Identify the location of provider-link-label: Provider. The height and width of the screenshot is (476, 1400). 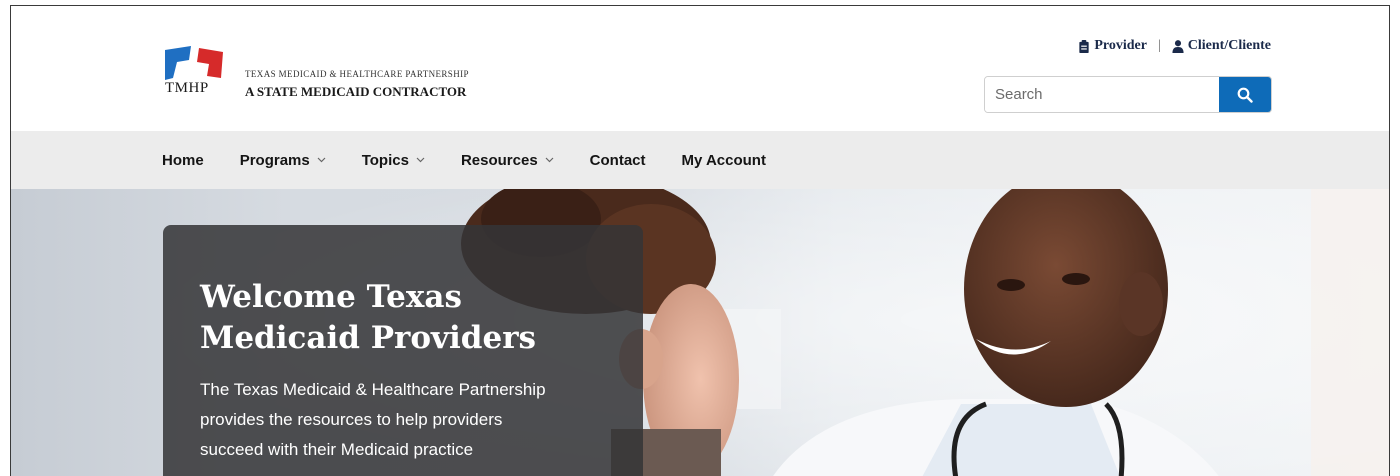
(1120, 45).